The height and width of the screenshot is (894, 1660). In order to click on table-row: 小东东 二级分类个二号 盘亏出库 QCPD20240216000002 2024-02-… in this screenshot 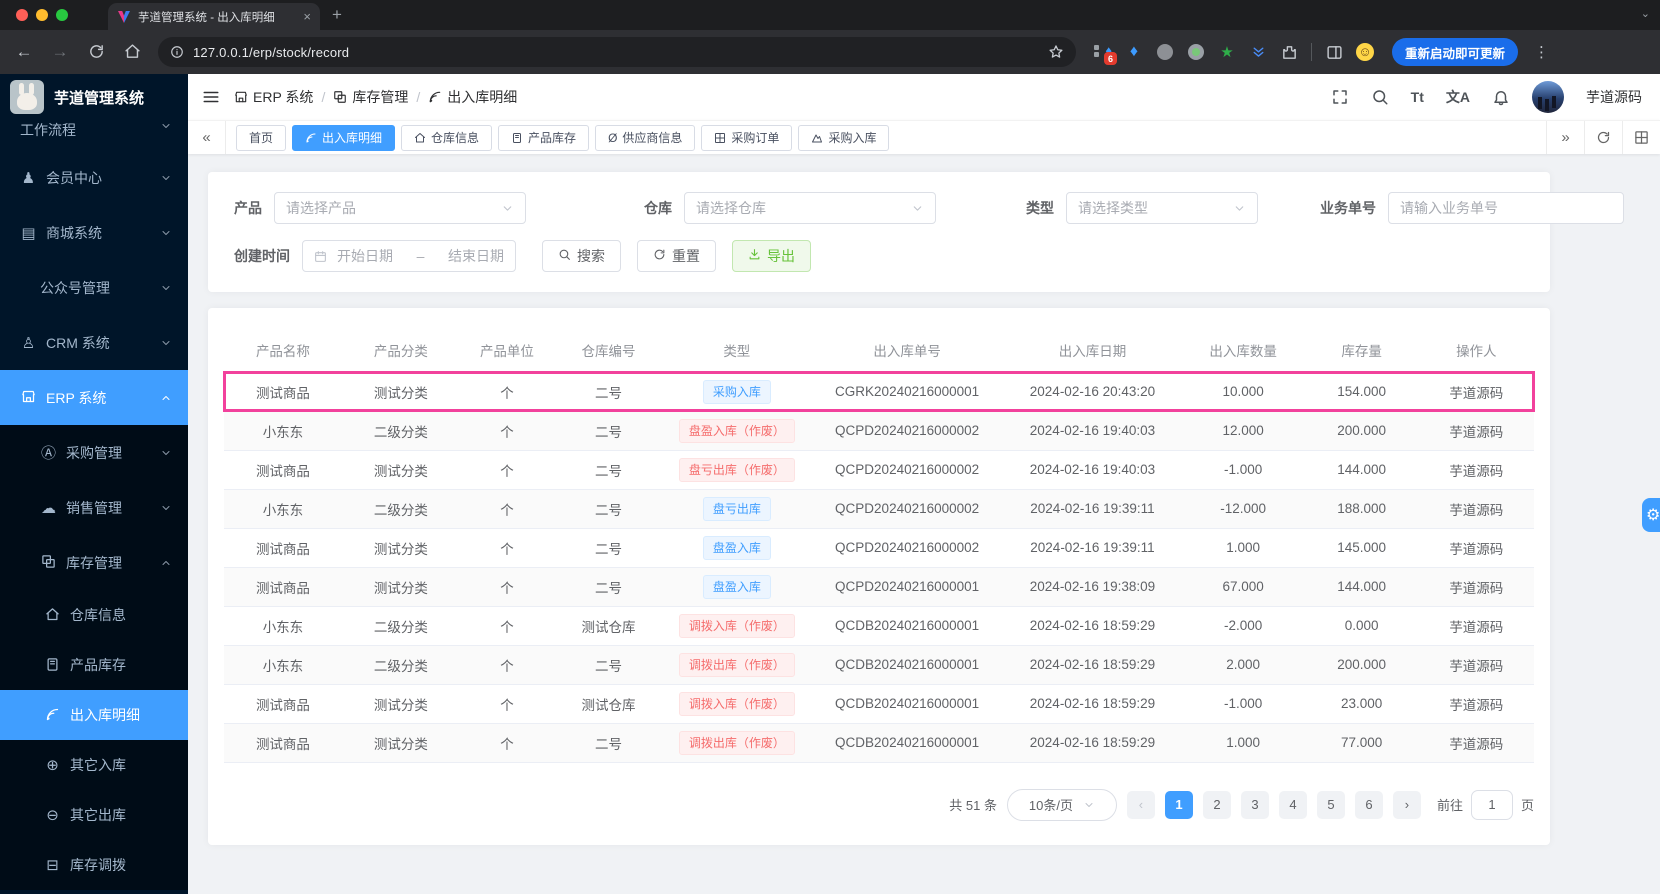, I will do `click(879, 509)`.